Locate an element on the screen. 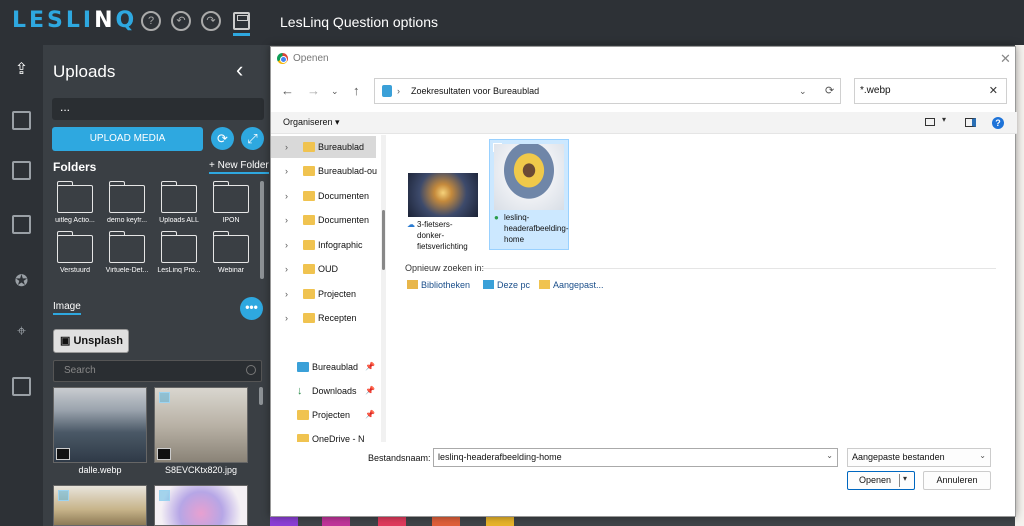 The image size is (1024, 526). text-icon is located at coordinates (21, 120).